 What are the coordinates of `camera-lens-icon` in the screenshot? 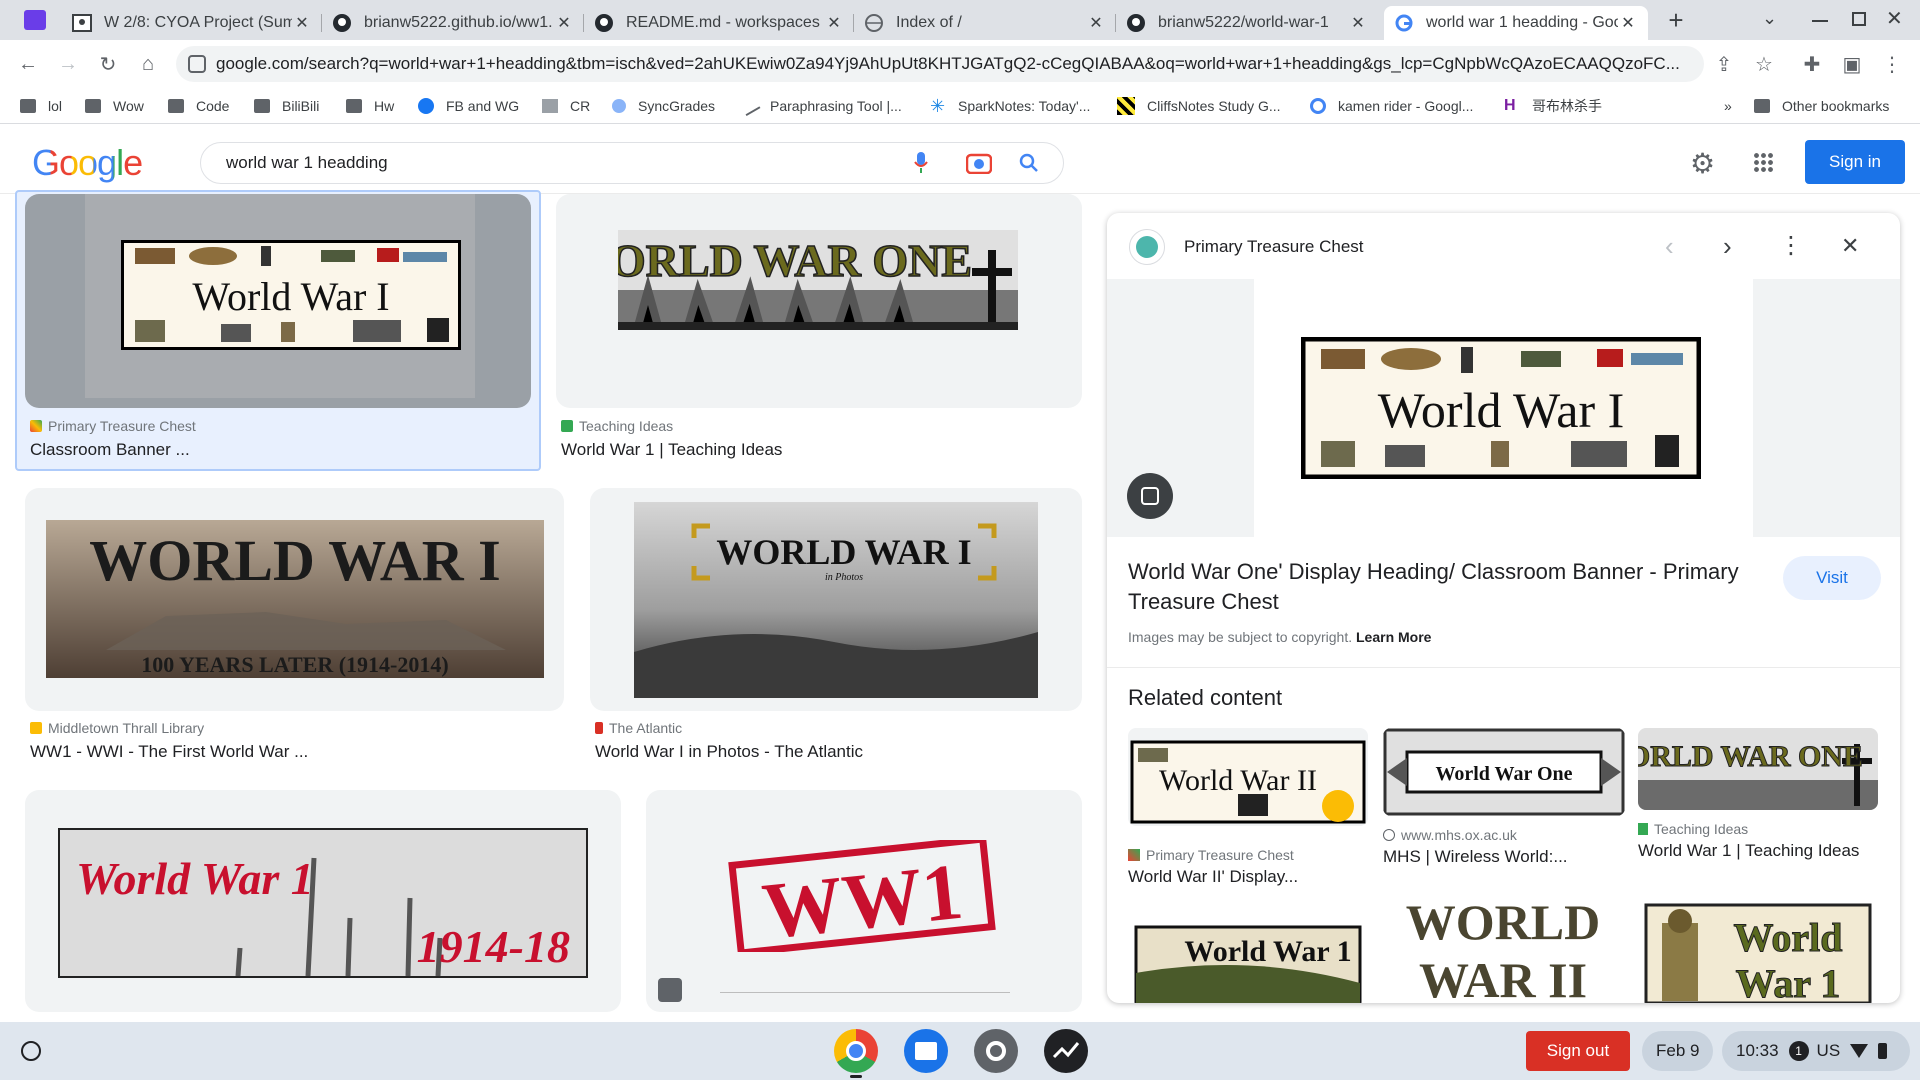 It's located at (979, 165).